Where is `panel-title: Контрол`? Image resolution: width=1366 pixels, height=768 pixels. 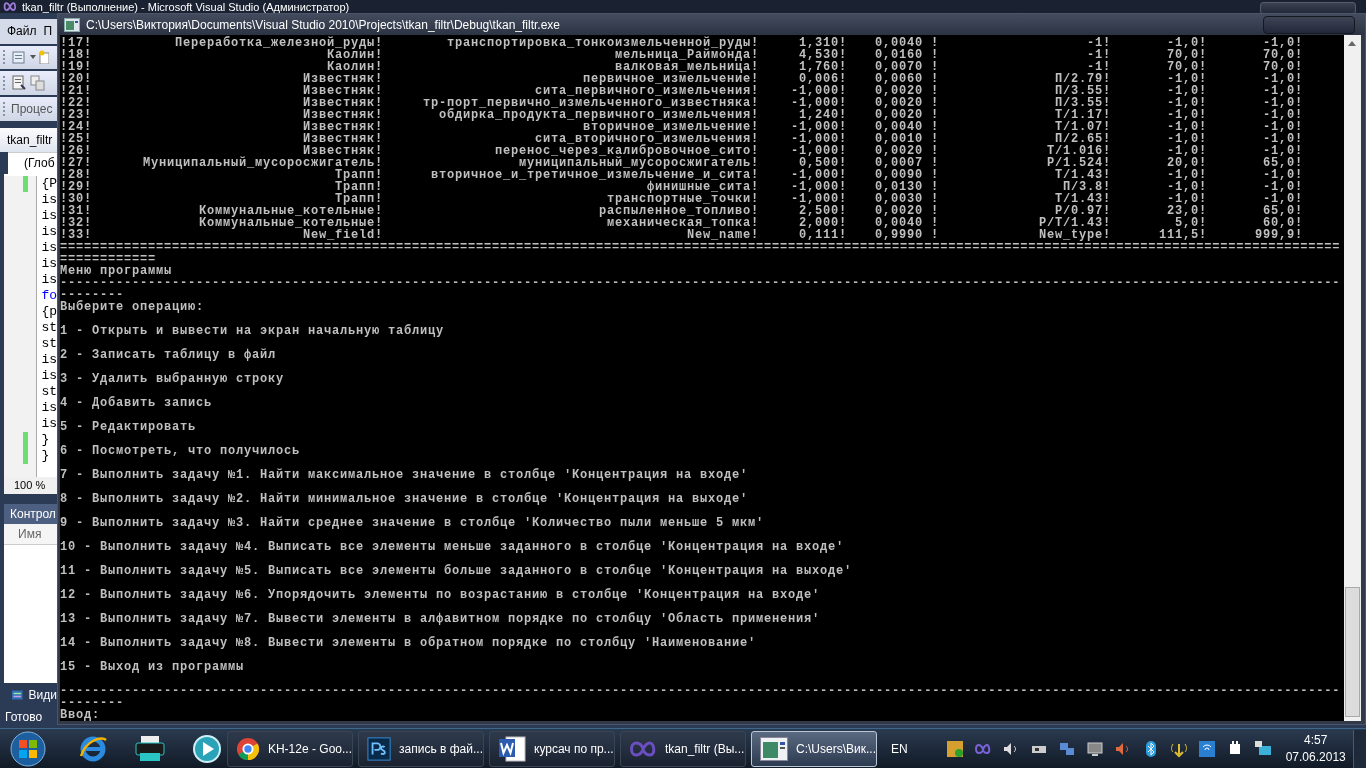 panel-title: Контрол is located at coordinates (30, 514).